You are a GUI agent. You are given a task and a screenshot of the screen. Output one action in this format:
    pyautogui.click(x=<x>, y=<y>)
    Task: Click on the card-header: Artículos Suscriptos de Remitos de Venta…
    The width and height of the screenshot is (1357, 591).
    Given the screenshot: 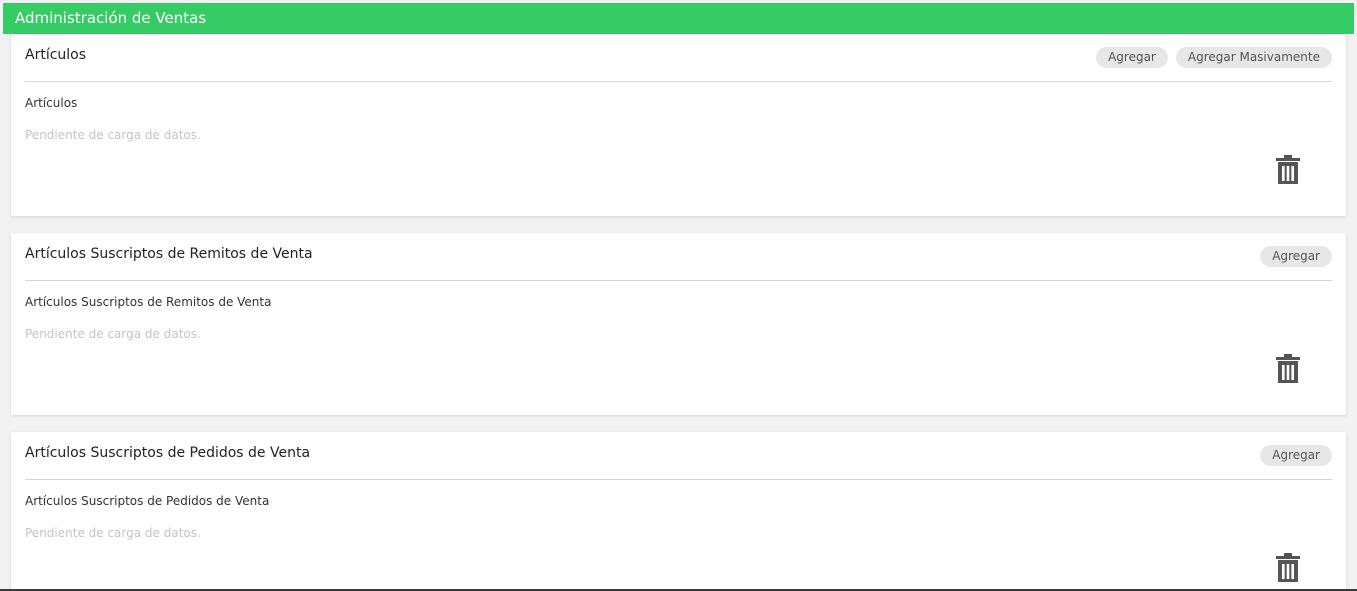 What is the action you would take?
    pyautogui.click(x=678, y=257)
    